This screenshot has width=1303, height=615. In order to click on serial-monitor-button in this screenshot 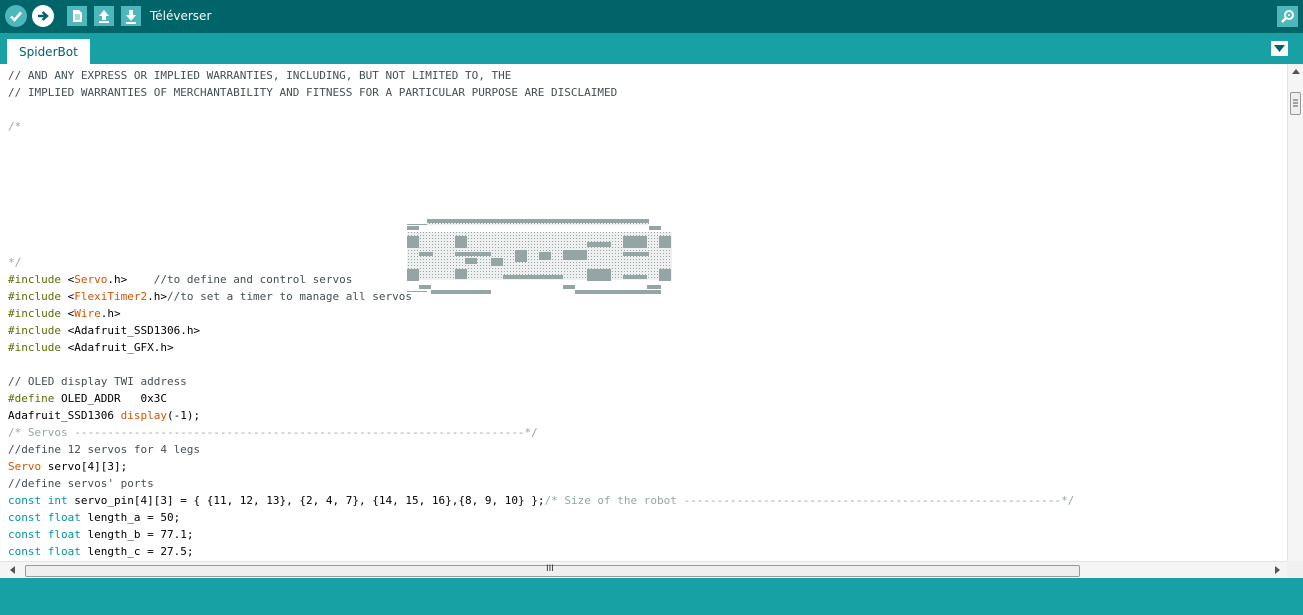, I will do `click(1287, 16)`.